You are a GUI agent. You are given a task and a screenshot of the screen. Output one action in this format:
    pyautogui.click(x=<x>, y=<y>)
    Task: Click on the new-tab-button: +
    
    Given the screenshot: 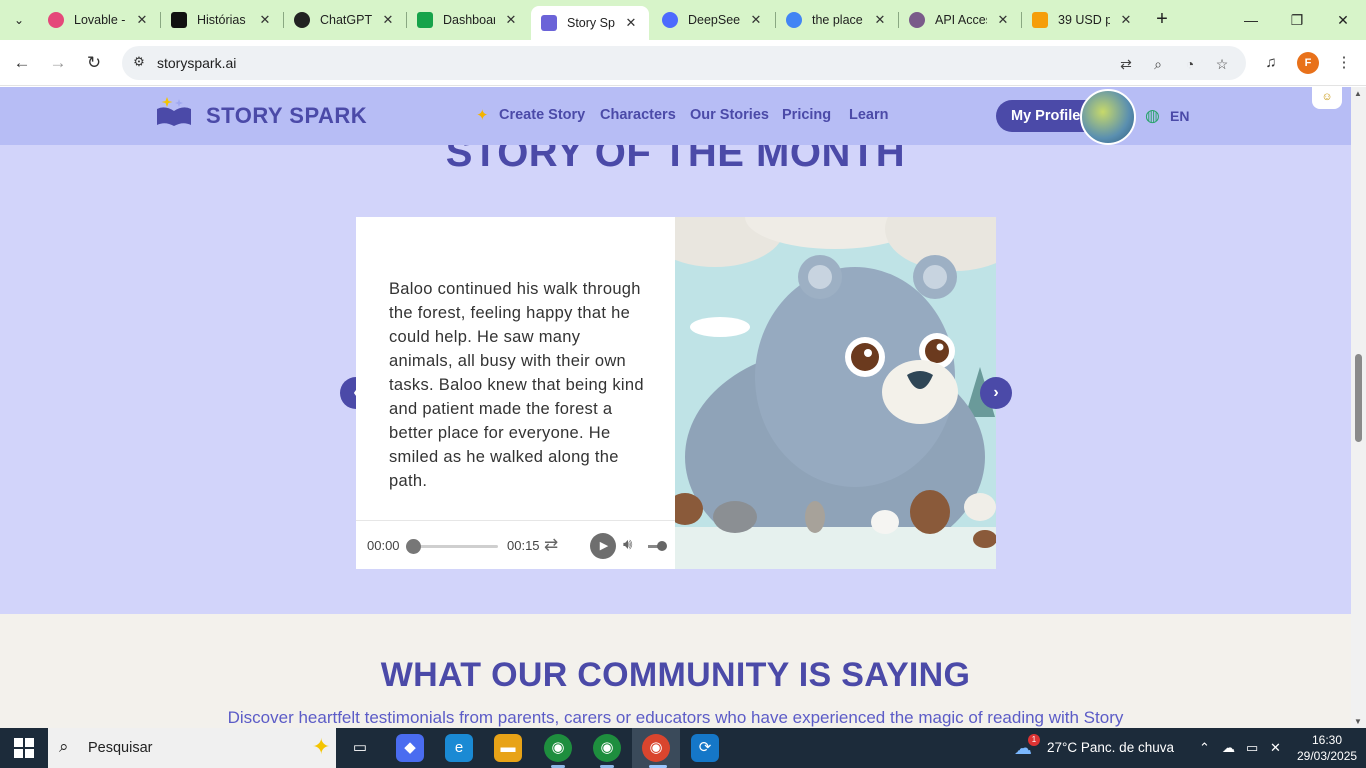 What is the action you would take?
    pyautogui.click(x=1162, y=20)
    